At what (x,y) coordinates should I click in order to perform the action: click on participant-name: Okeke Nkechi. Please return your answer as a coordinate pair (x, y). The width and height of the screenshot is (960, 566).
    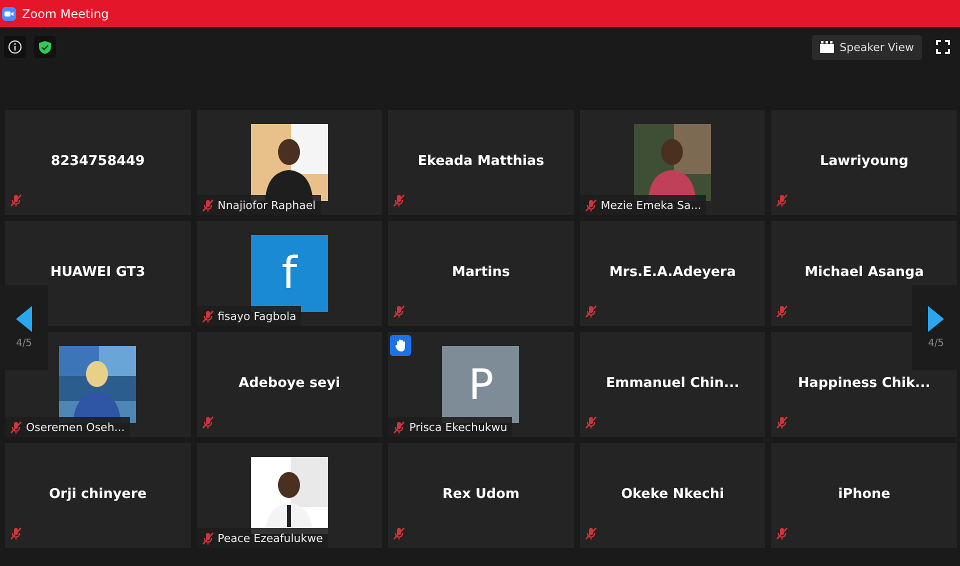
    Looking at the image, I should click on (672, 494).